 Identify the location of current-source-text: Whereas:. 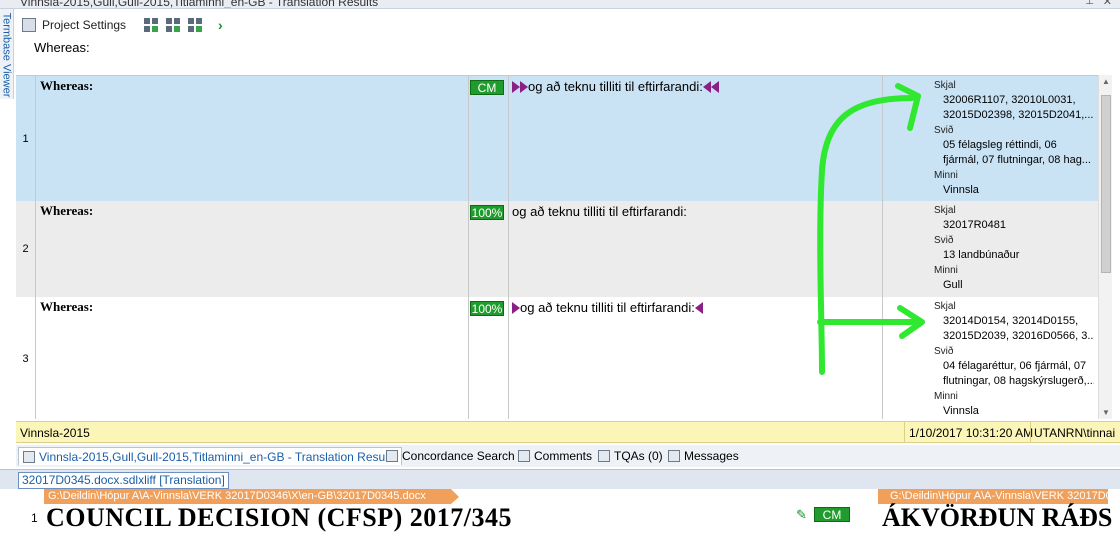
(62, 47).